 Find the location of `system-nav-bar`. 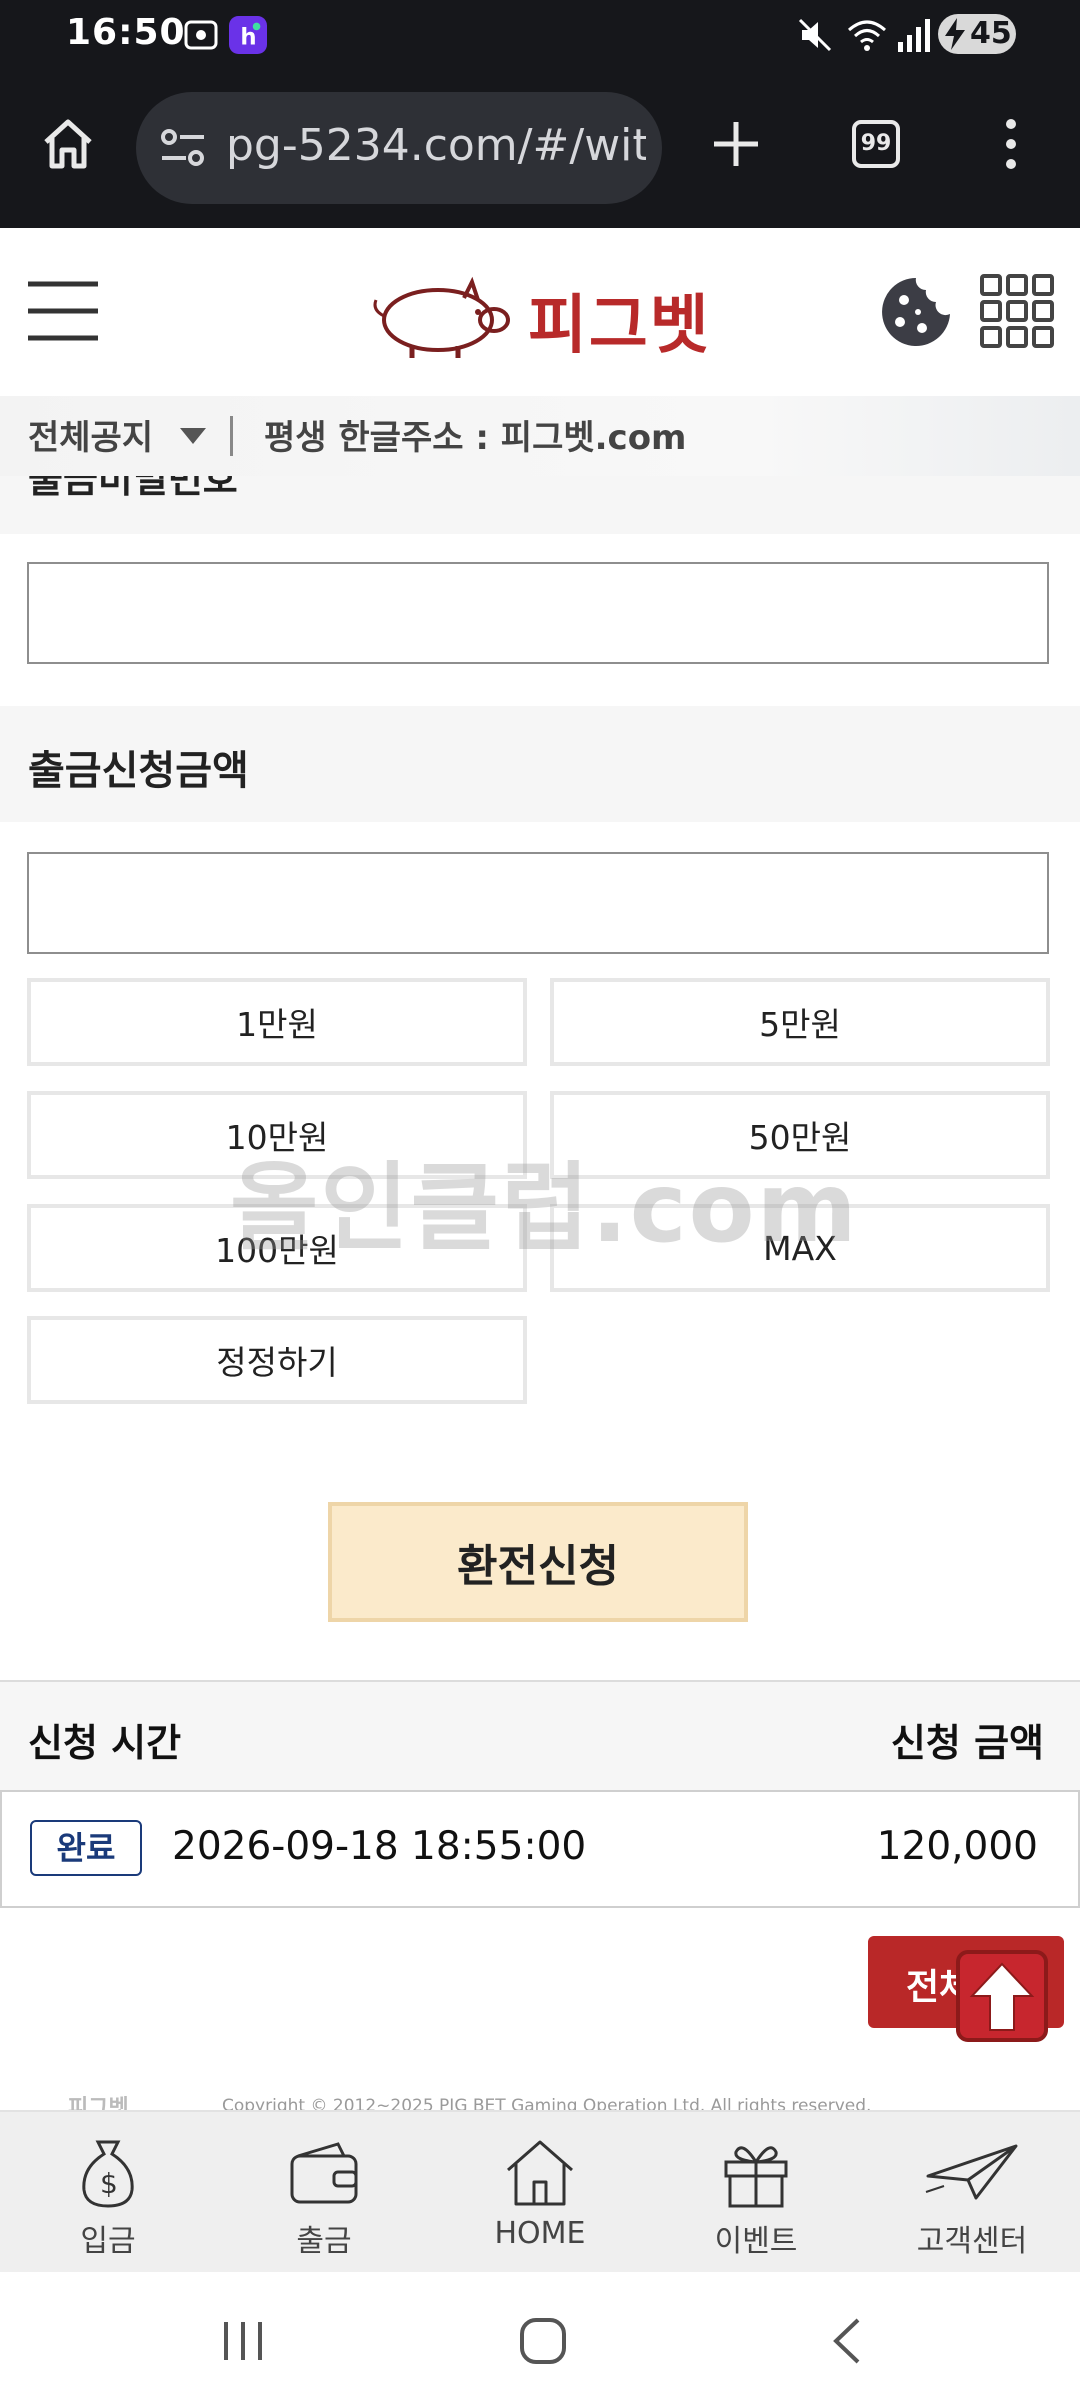

system-nav-bar is located at coordinates (540, 2340).